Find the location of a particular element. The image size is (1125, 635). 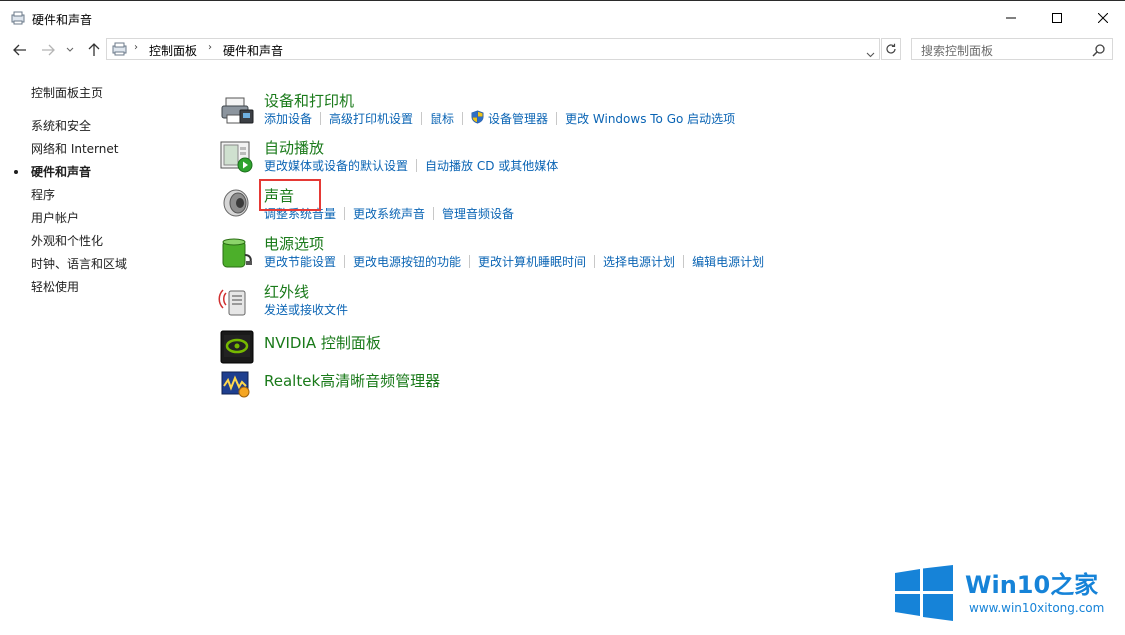

refresh-icon is located at coordinates (891, 48).